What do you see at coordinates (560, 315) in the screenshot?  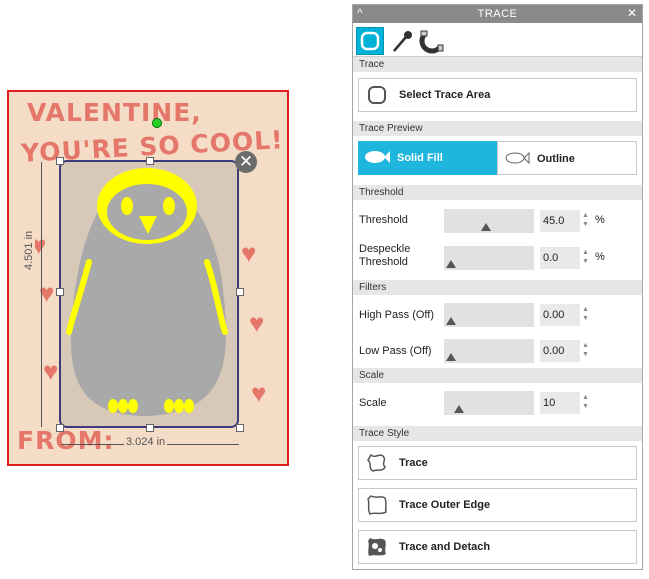 I see `high-pass-value: 0.00` at bounding box center [560, 315].